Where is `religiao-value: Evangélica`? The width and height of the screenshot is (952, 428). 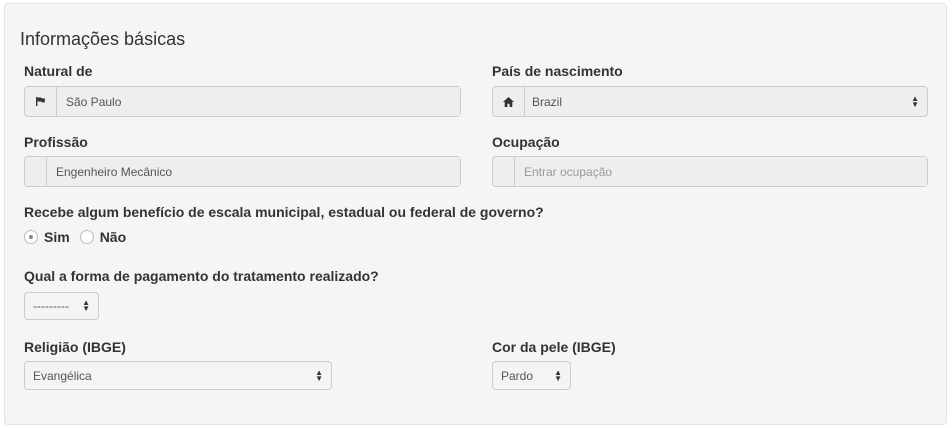
religiao-value: Evangélica is located at coordinates (62, 375).